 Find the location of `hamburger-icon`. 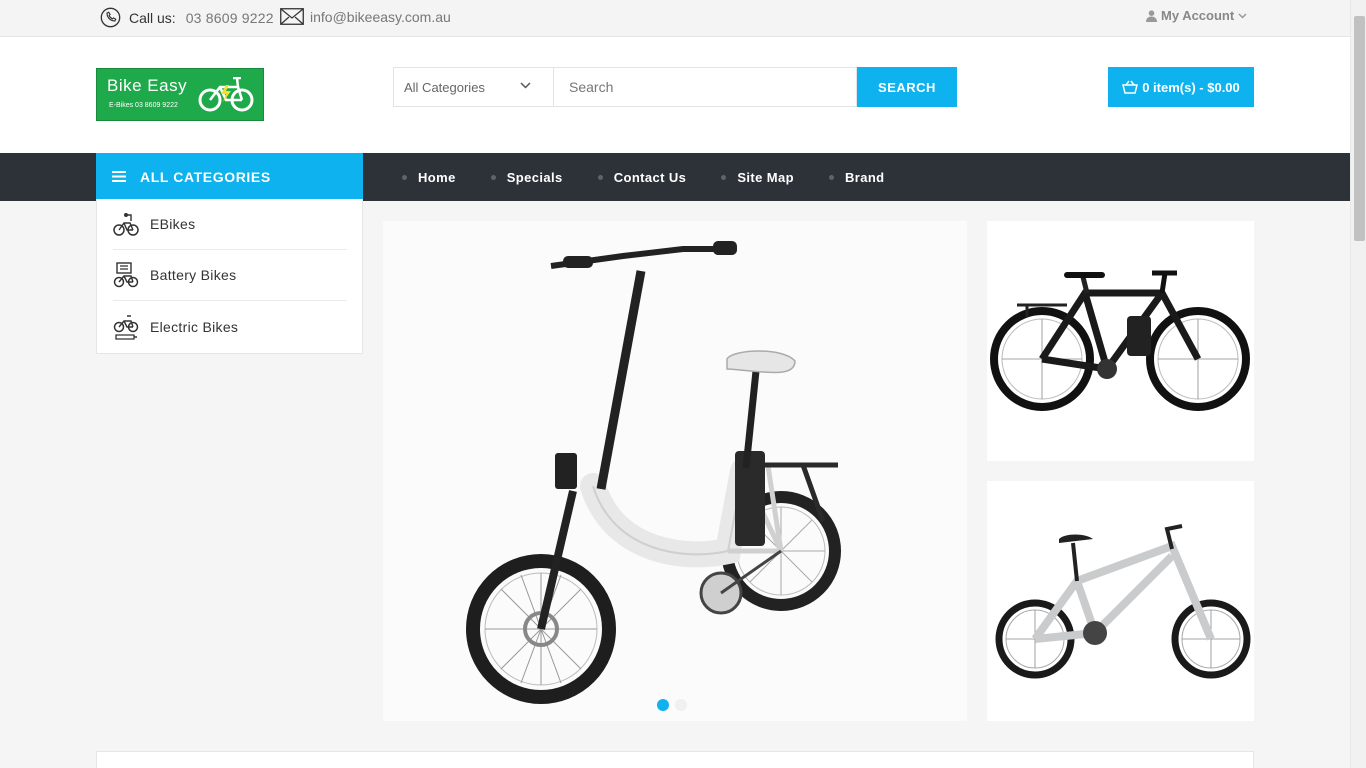

hamburger-icon is located at coordinates (119, 176).